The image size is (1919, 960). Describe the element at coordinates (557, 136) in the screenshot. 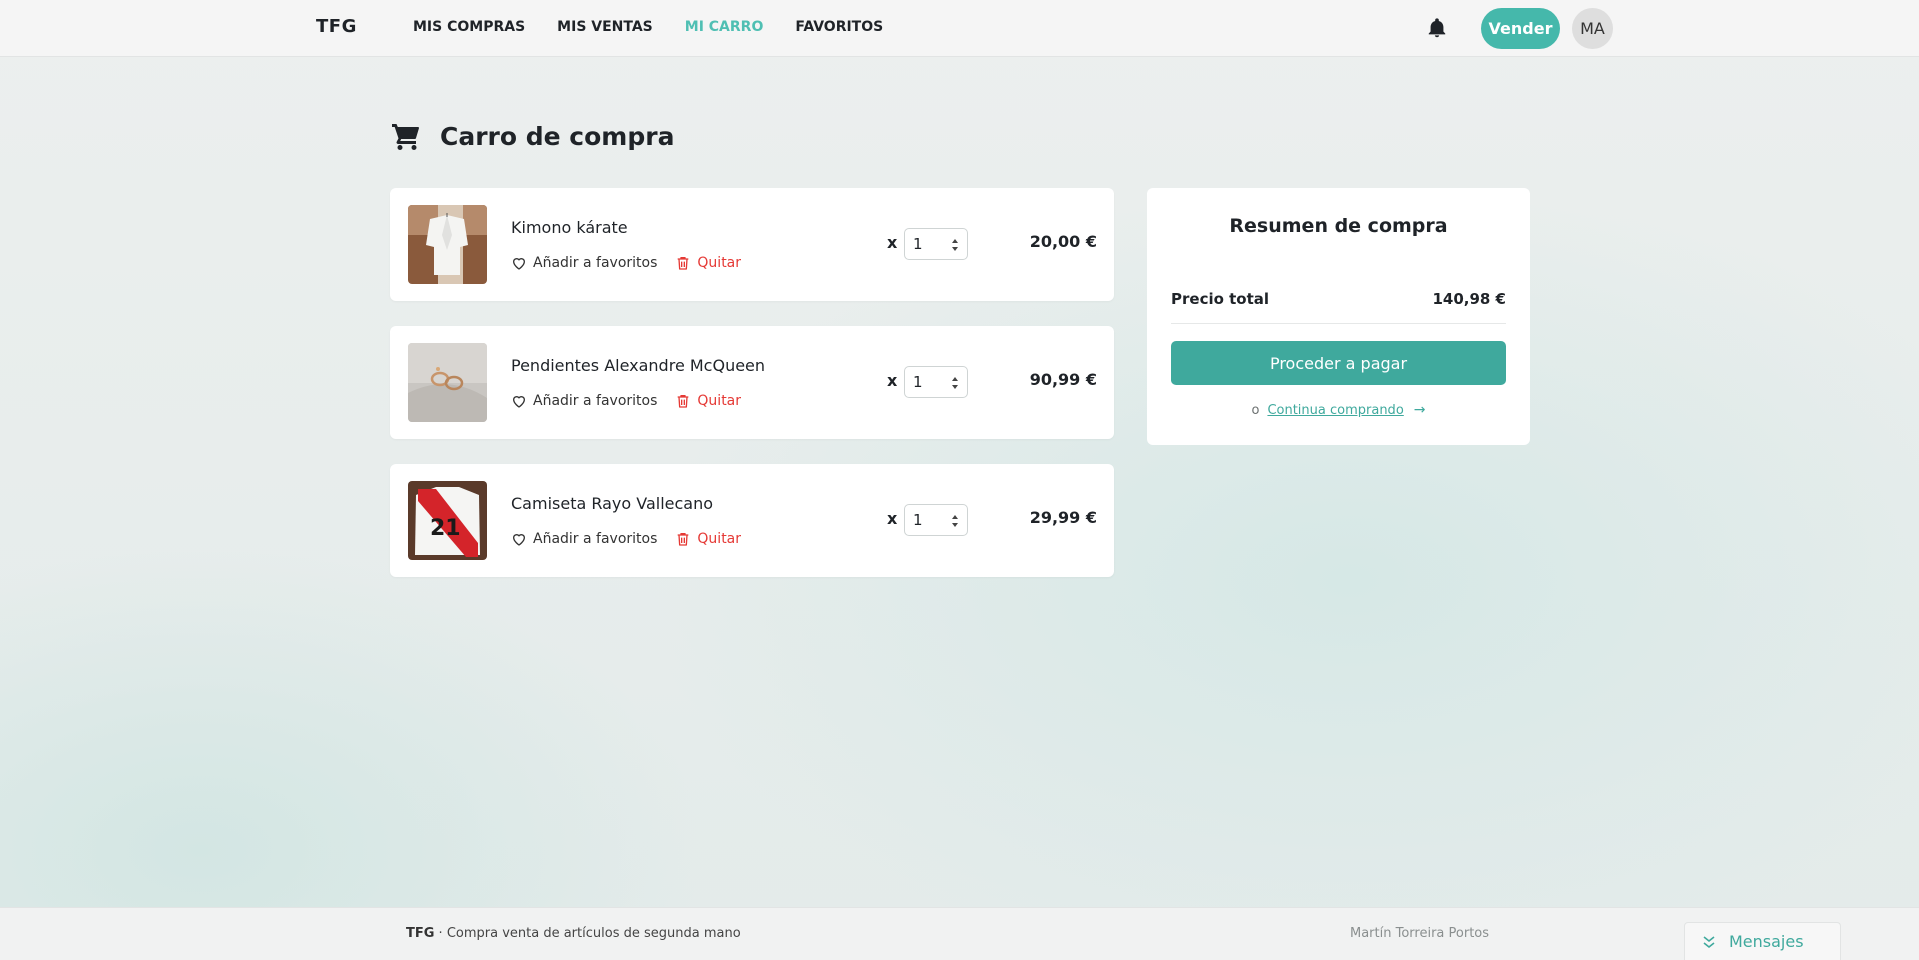

I see `page-title: Carro de compra` at that location.